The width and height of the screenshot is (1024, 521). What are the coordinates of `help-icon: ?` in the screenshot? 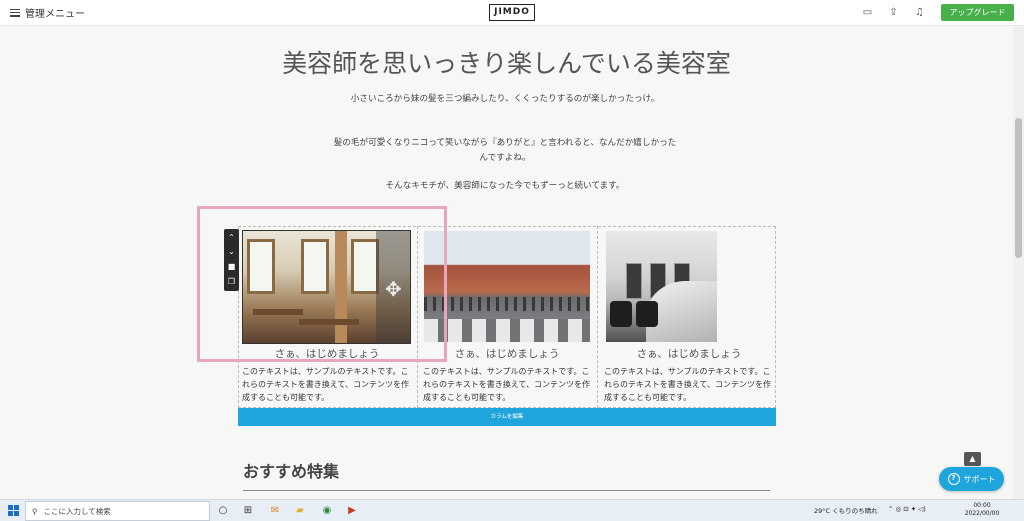 It's located at (953, 479).